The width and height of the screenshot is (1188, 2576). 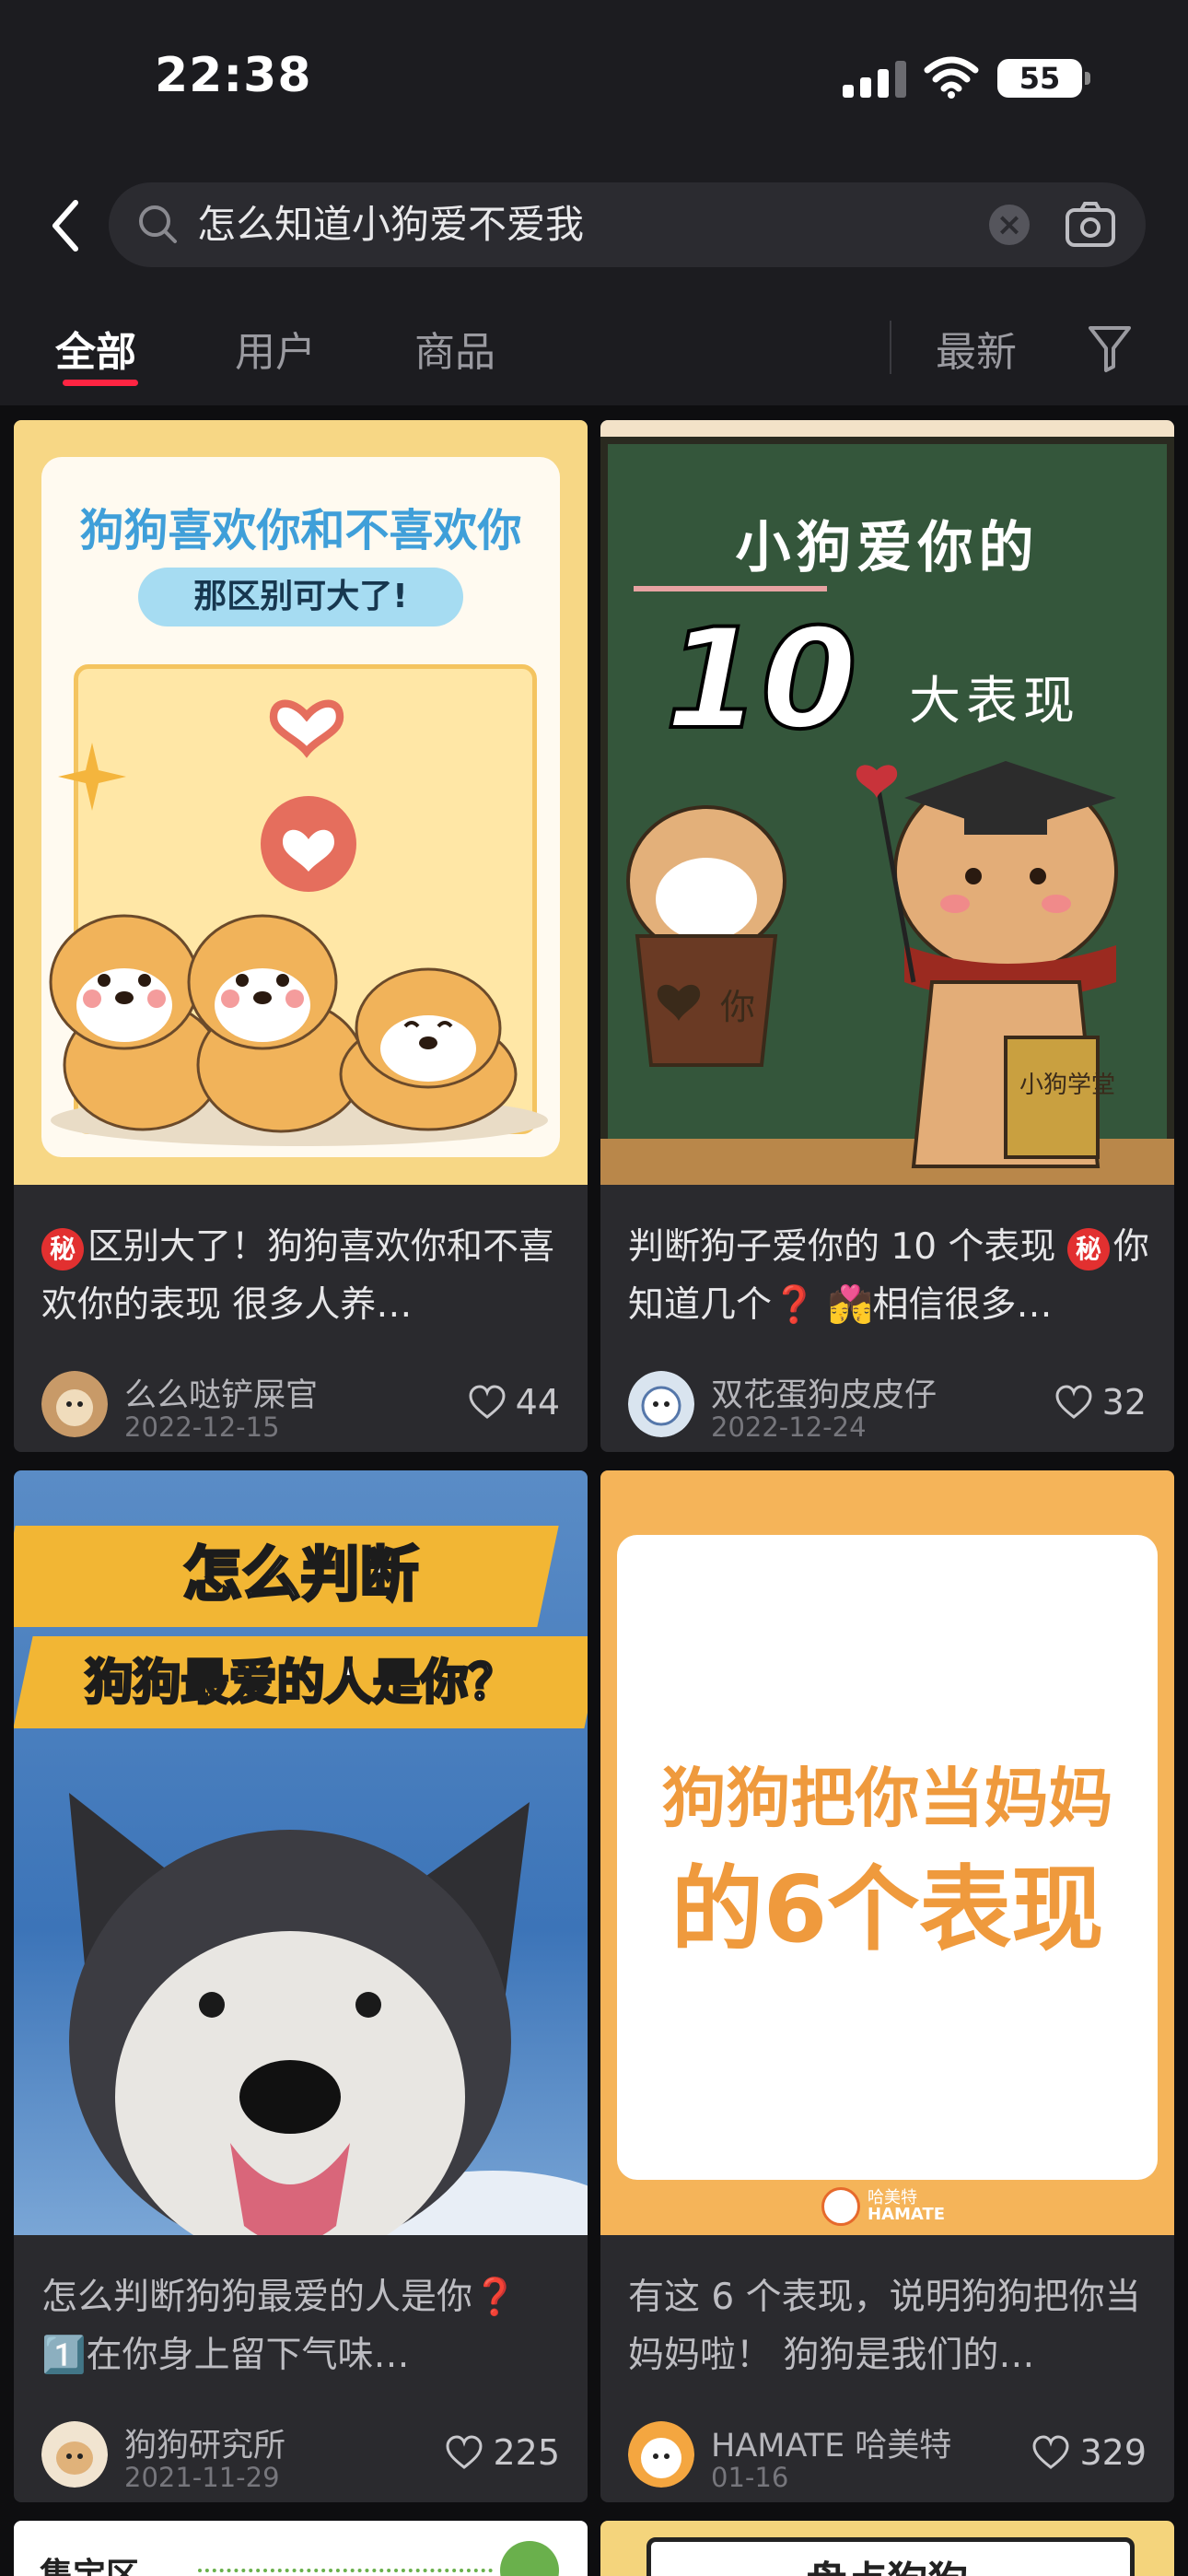 I want to click on note-cover-image: 狗狗把你当妈妈 的6个表现 哈美特 HAMATE, so click(x=887, y=1852).